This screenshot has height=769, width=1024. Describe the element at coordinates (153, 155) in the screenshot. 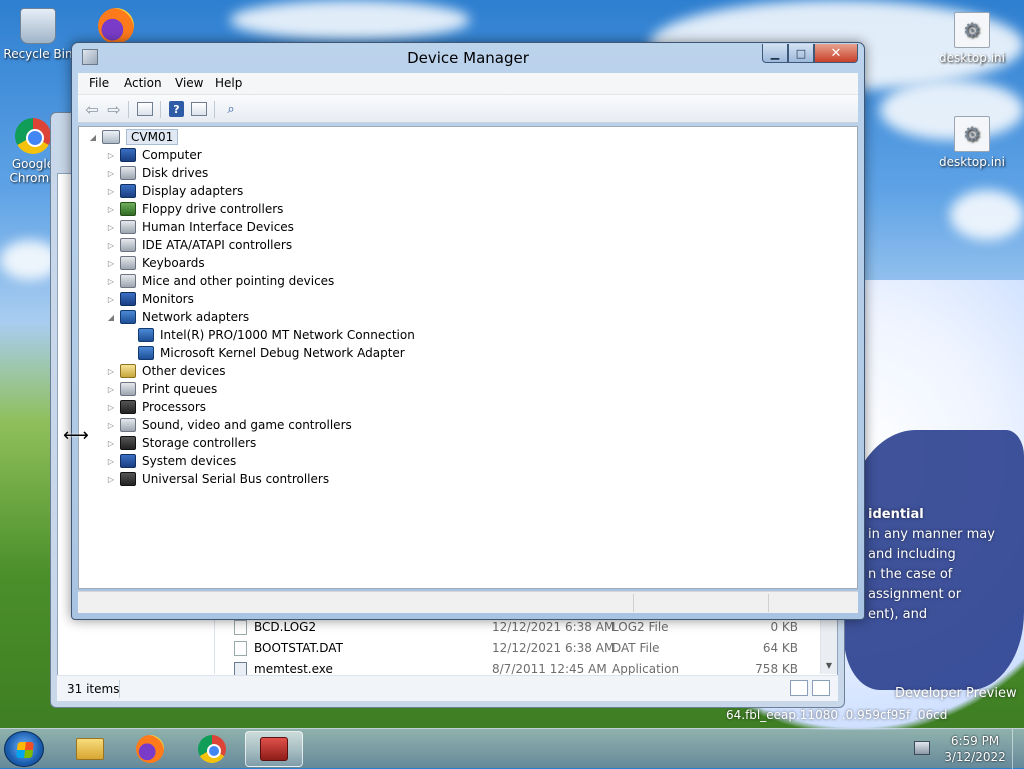

I see `tree-category: ▷ Computer` at that location.